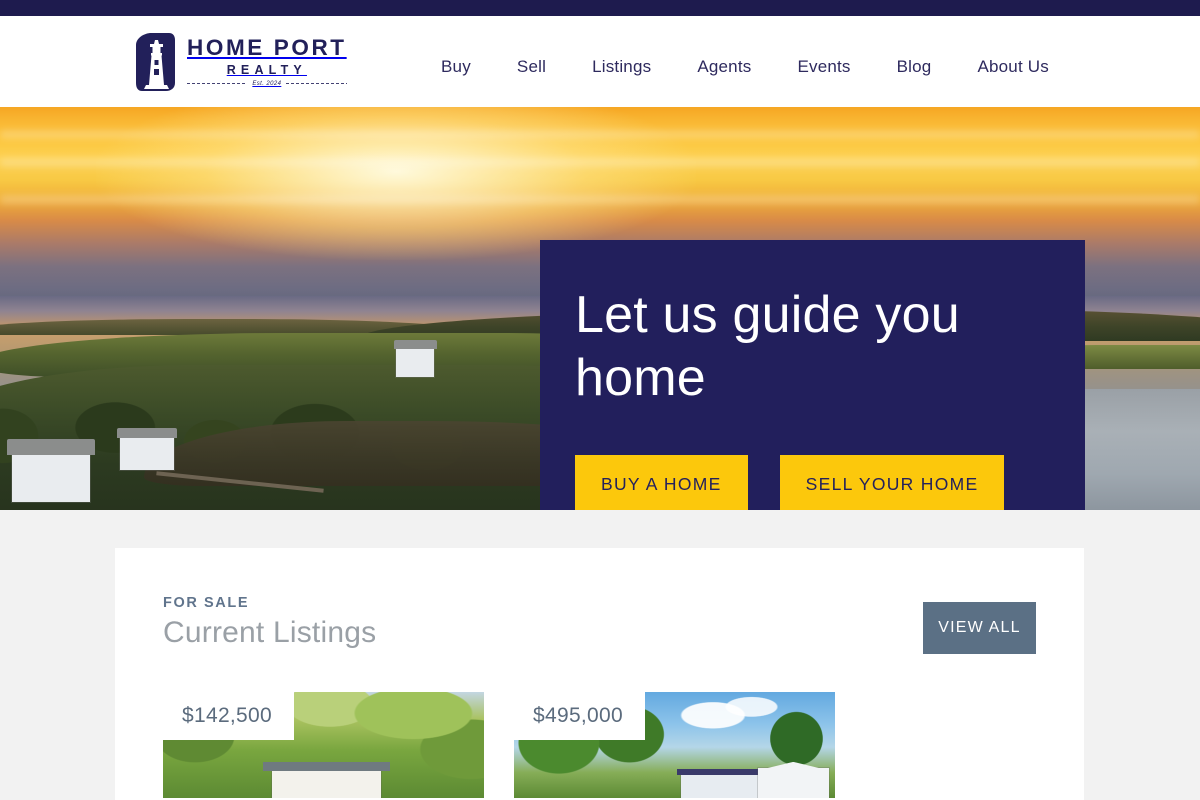 The height and width of the screenshot is (800, 1200). I want to click on listing-card: $495,000, so click(674, 745).